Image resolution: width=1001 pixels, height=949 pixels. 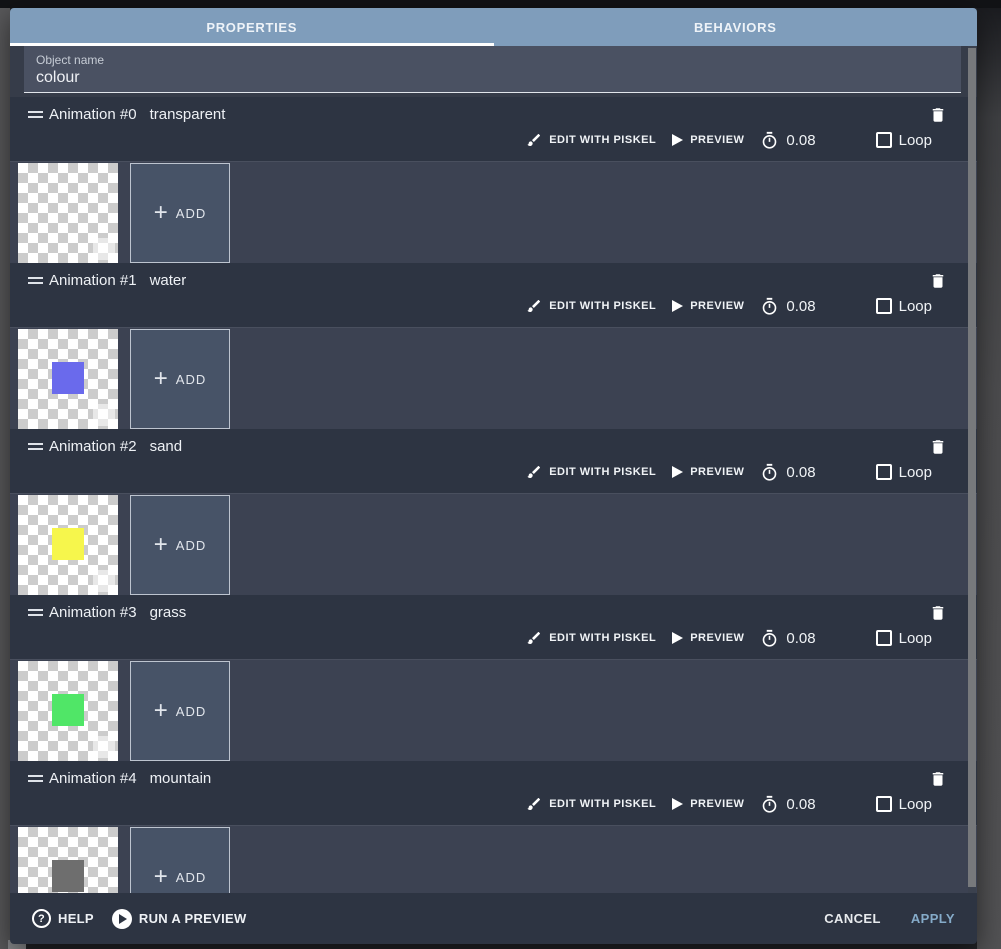 I want to click on object-name-value: colour, so click(x=58, y=77).